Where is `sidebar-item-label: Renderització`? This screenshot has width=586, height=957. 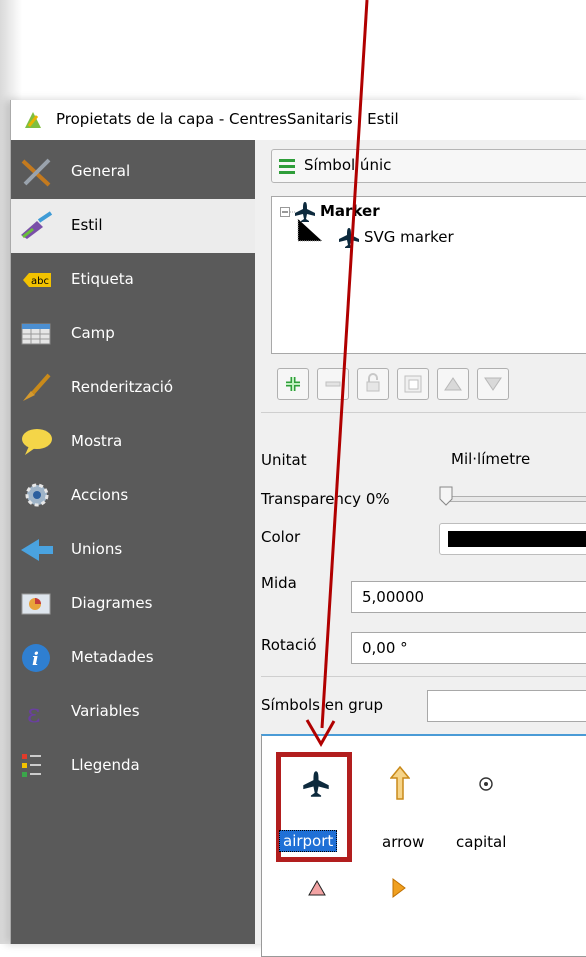
sidebar-item-label: Renderització is located at coordinates (122, 387).